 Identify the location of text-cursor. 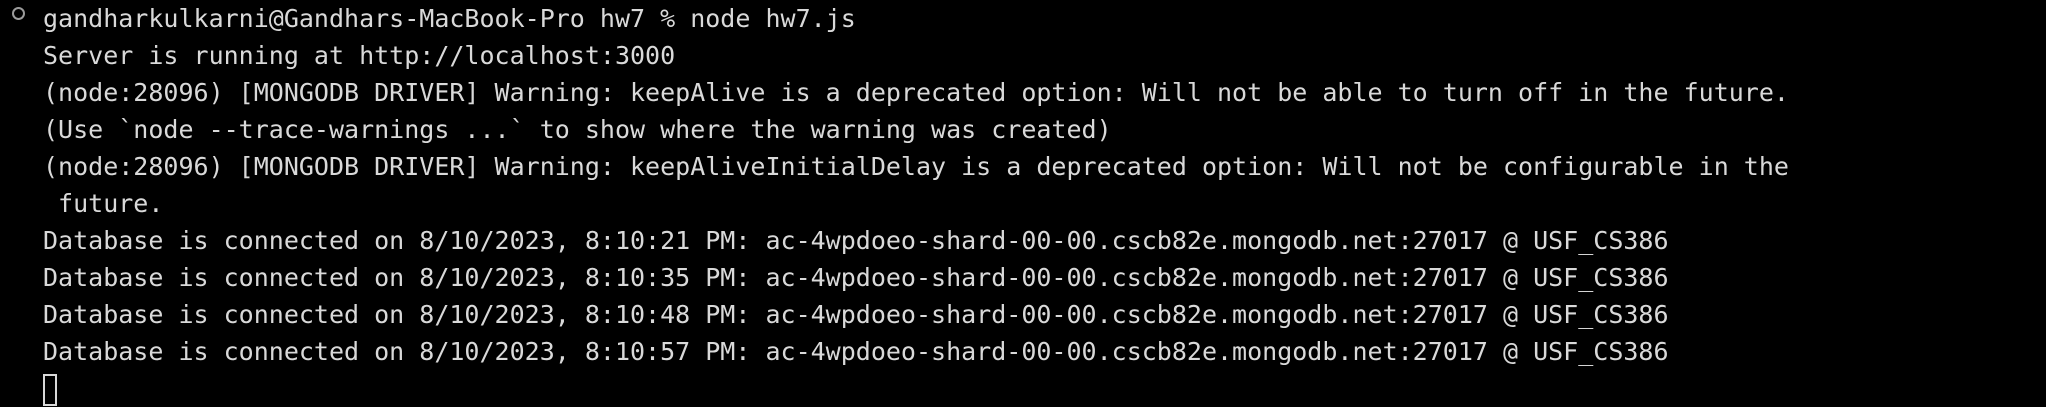
(50, 390).